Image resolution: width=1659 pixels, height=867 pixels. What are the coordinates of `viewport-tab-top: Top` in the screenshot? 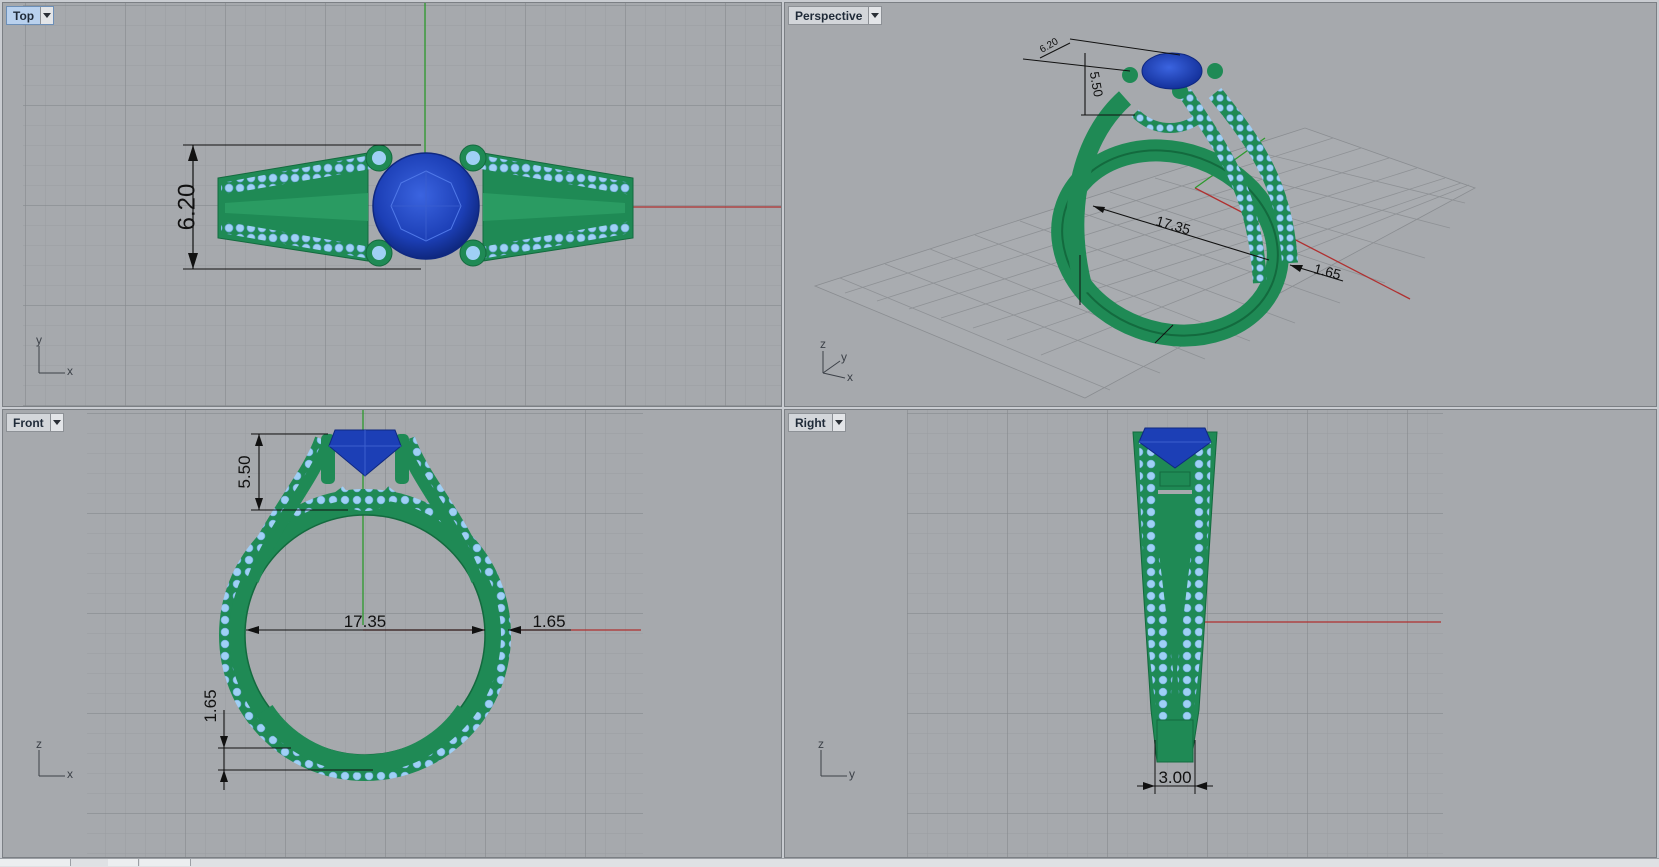 It's located at (30, 15).